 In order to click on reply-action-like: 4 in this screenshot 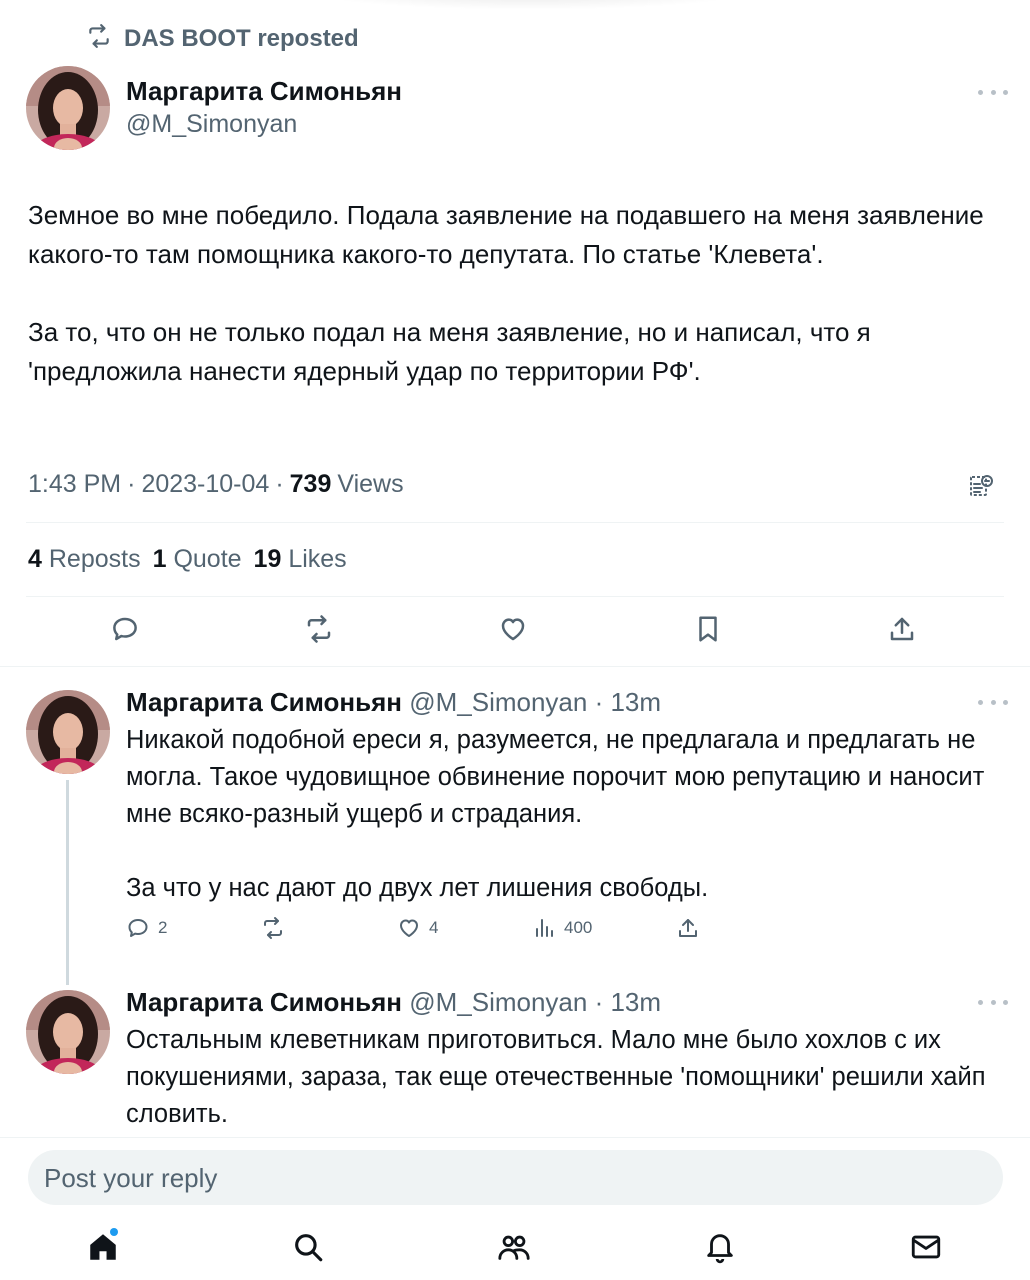, I will do `click(417, 928)`.